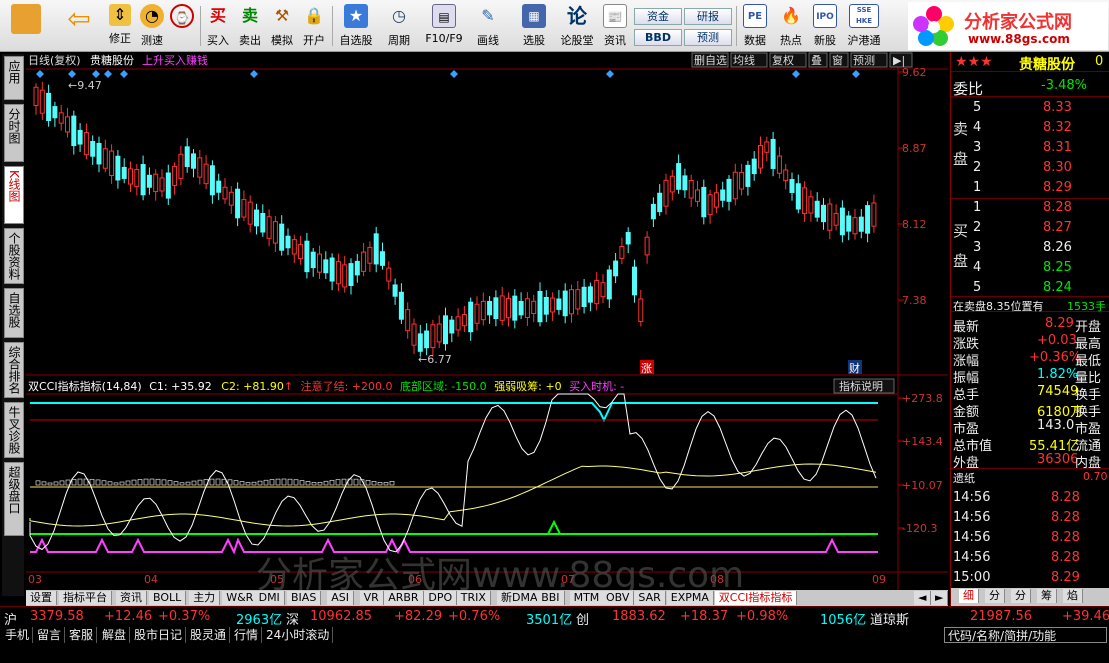 This screenshot has height=663, width=1109. Describe the element at coordinates (577, 27) in the screenshot. I see `forum-button: 论论股堂` at that location.